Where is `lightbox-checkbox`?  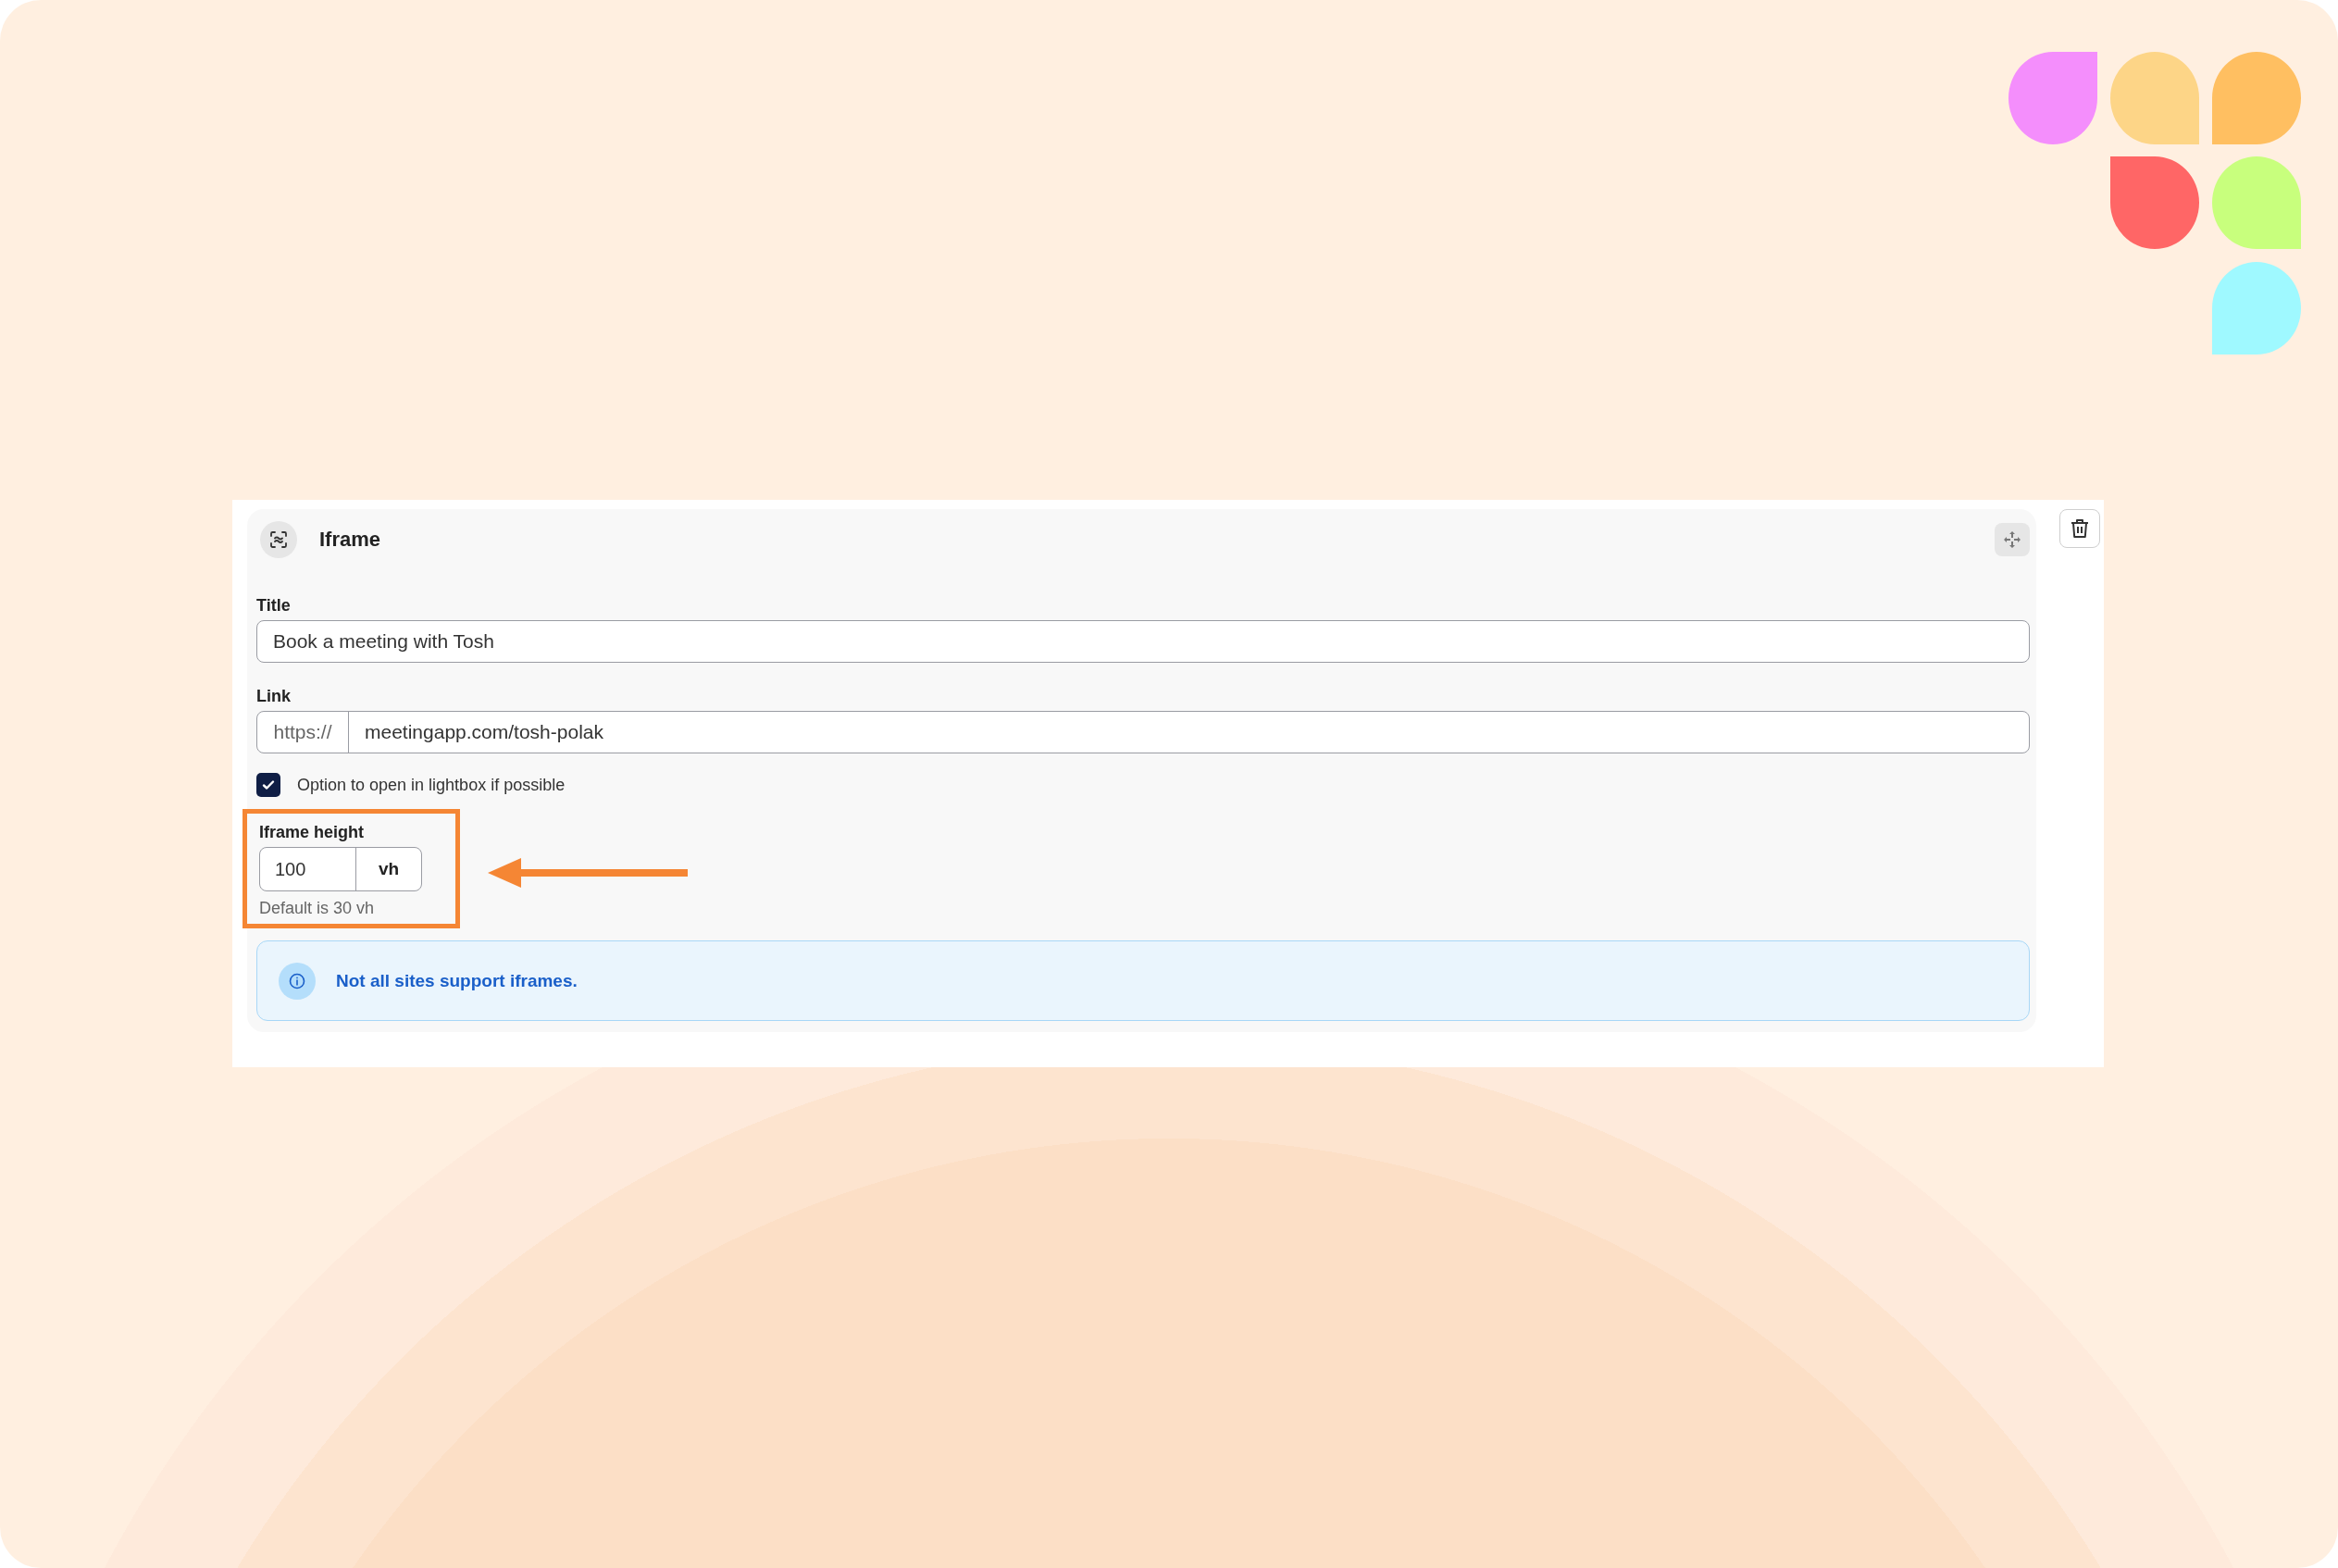 lightbox-checkbox is located at coordinates (268, 785).